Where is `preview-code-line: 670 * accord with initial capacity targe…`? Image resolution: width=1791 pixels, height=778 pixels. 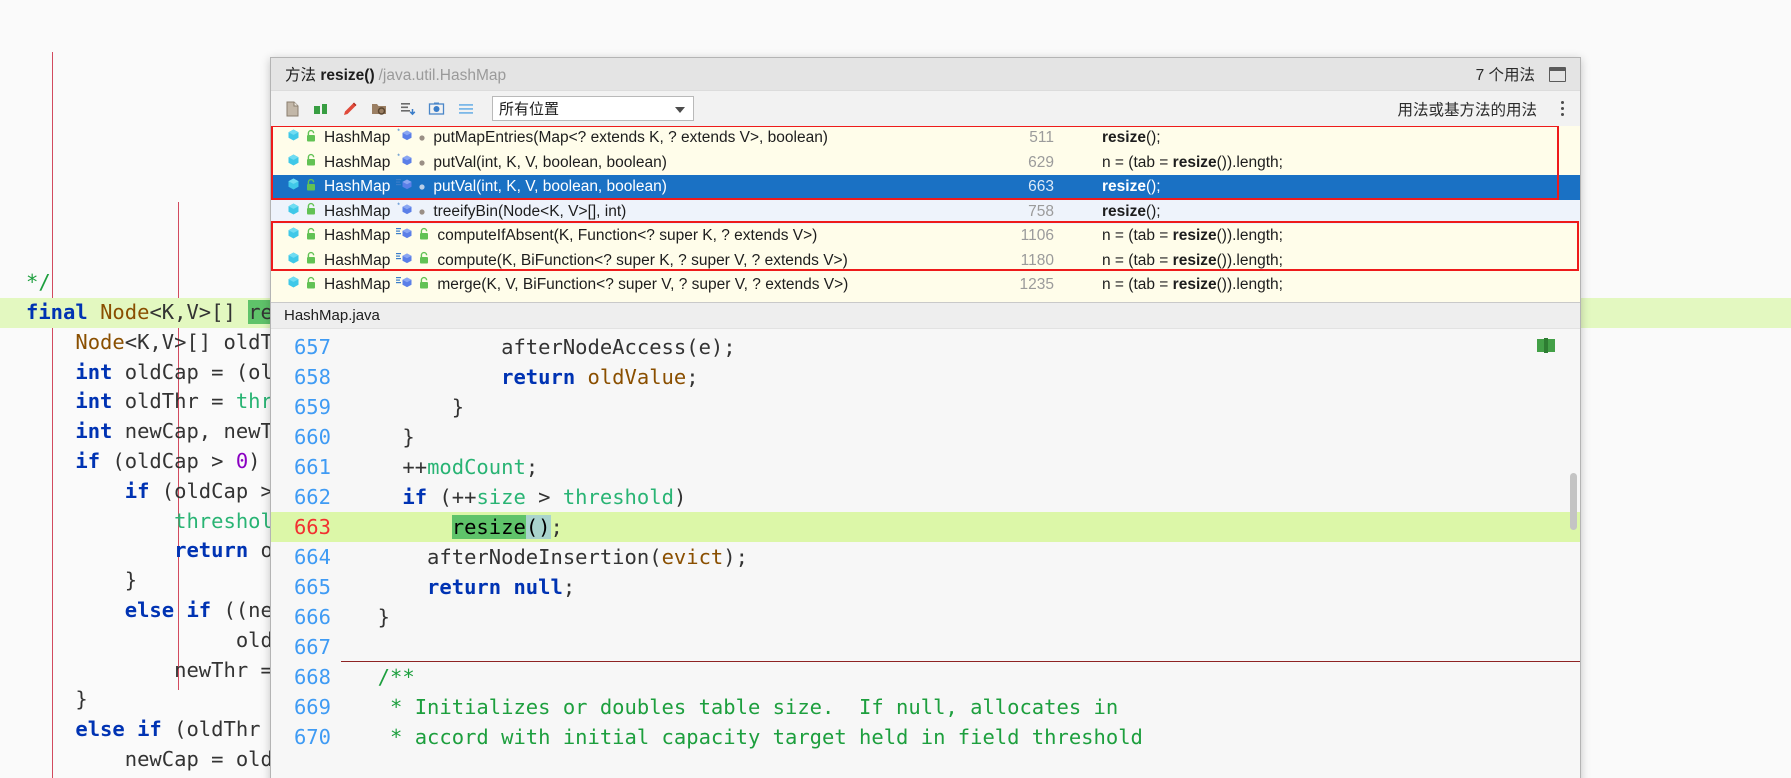
preview-code-line: 670 * accord with initial capacity targe… is located at coordinates (925, 737).